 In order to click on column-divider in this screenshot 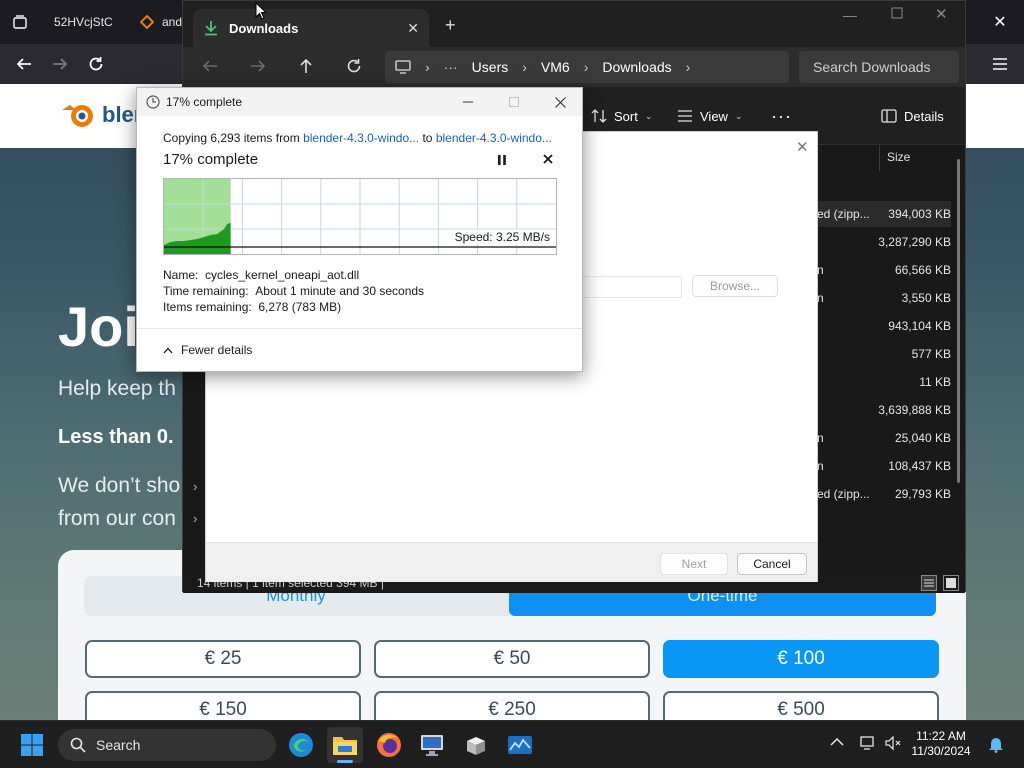, I will do `click(879, 158)`.